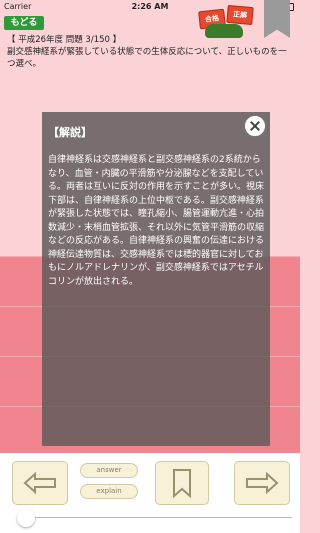 This screenshot has height=533, width=320. I want to click on previous-button, so click(40, 483).